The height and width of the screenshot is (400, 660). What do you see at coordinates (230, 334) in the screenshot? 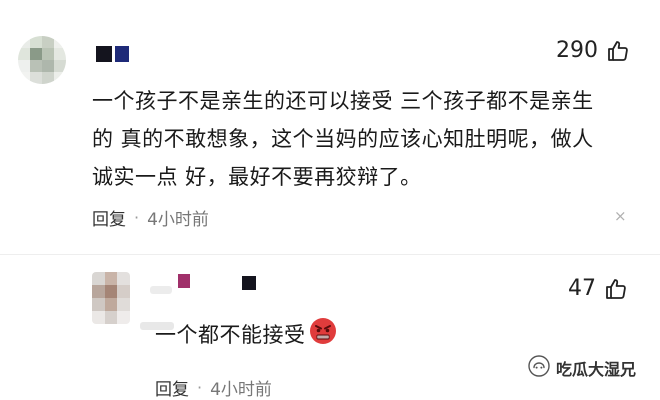
I see `reply-text: 一个都不能接受` at bounding box center [230, 334].